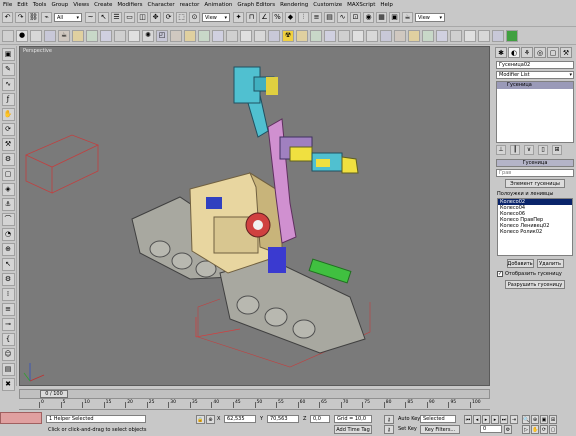  I want to click on paint-bucket-icon: ◈, so click(8, 189).